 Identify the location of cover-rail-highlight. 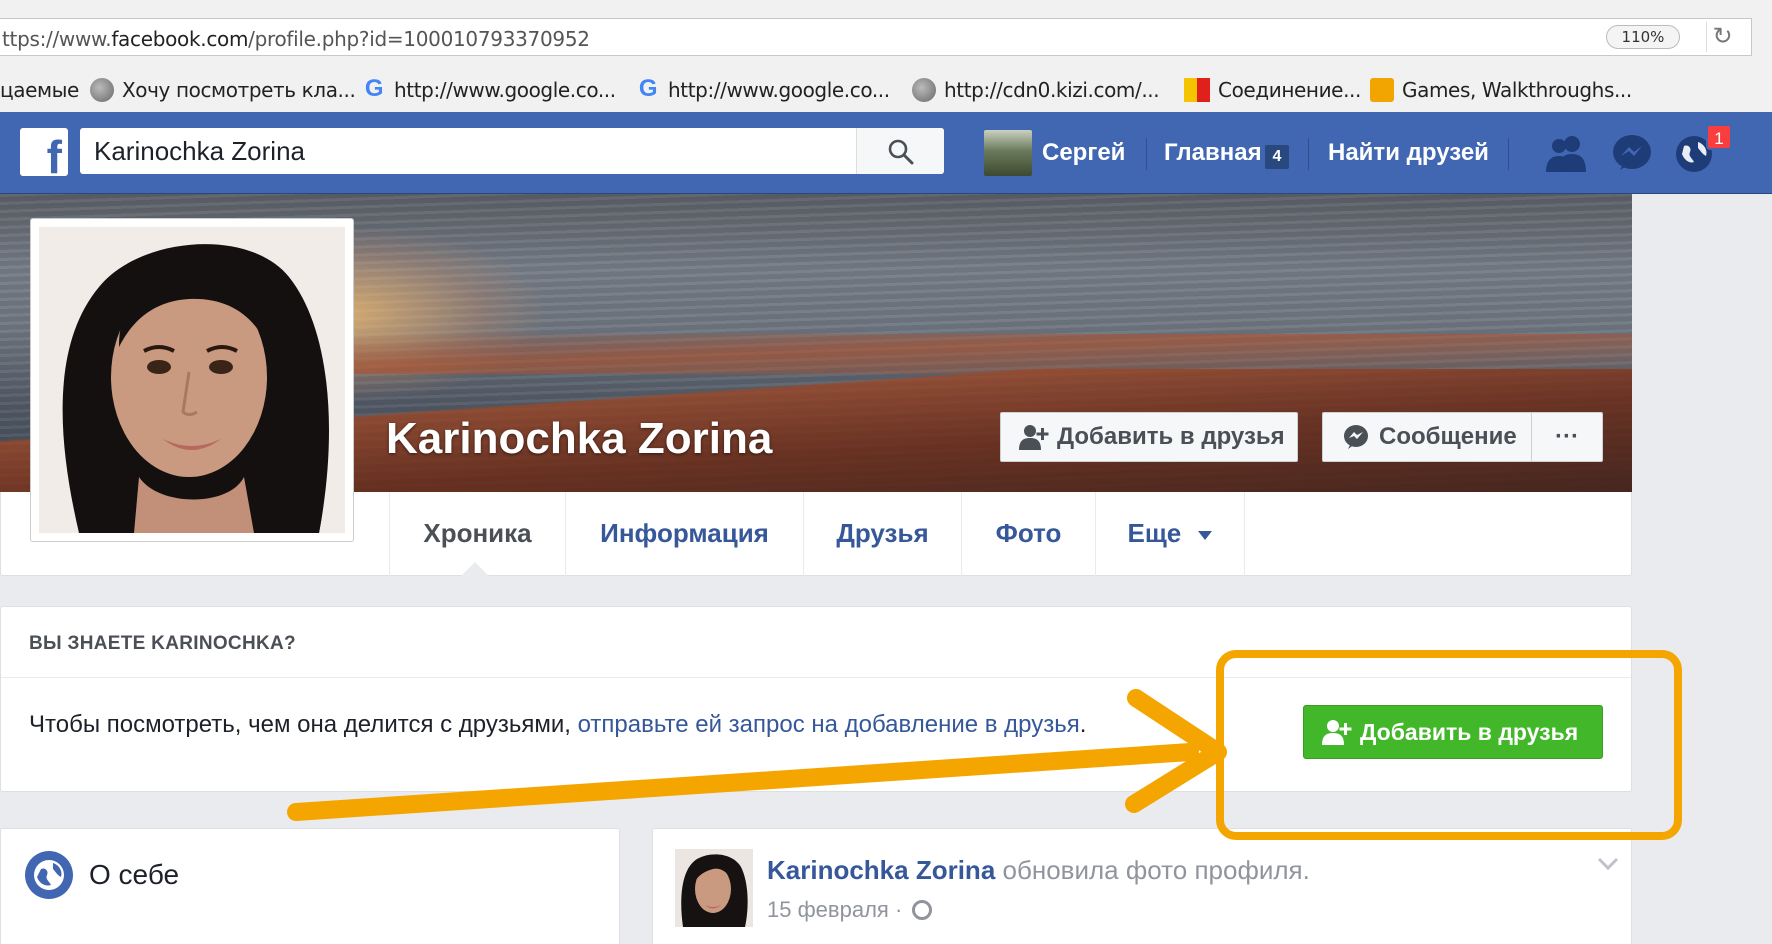
(991, 354).